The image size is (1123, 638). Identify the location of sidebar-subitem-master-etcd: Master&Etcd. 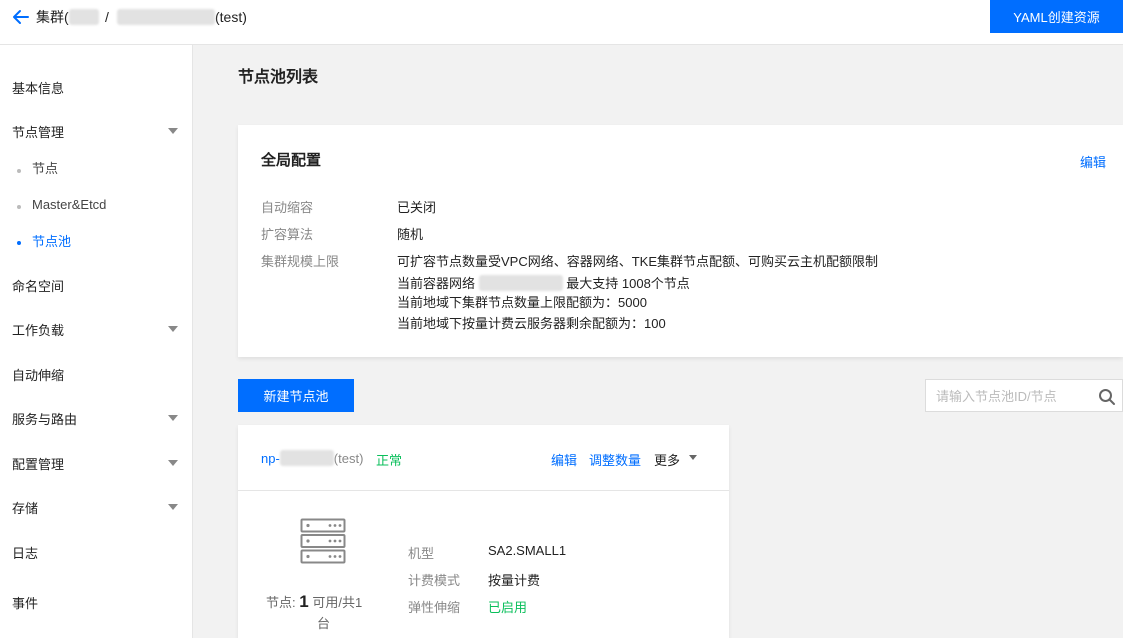
(69, 205).